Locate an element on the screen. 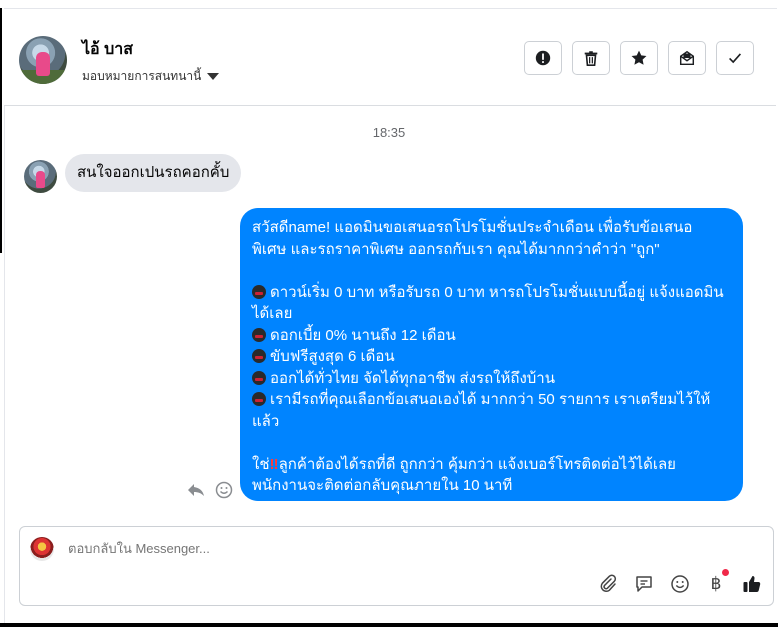  emoji-button is located at coordinates (680, 584).